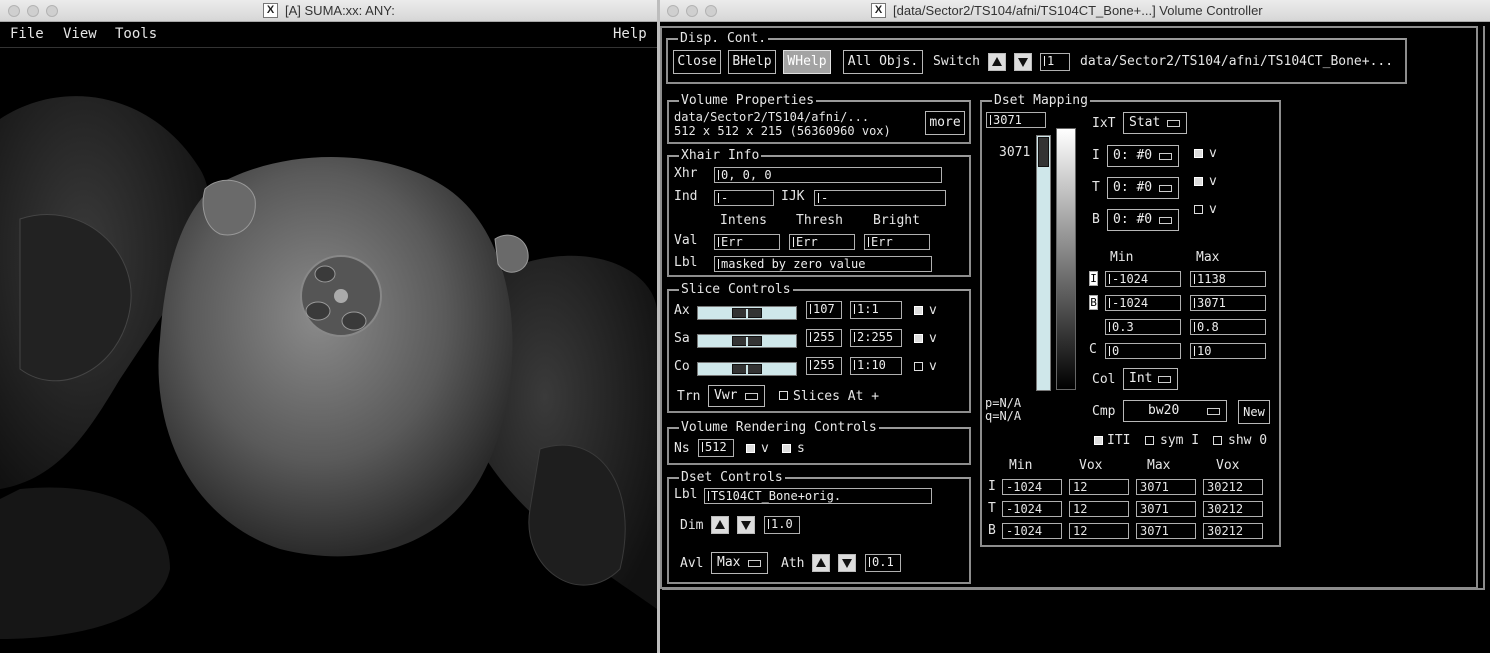  What do you see at coordinates (1099, 531) in the screenshot?
I see `row-vox-cell: 12` at bounding box center [1099, 531].